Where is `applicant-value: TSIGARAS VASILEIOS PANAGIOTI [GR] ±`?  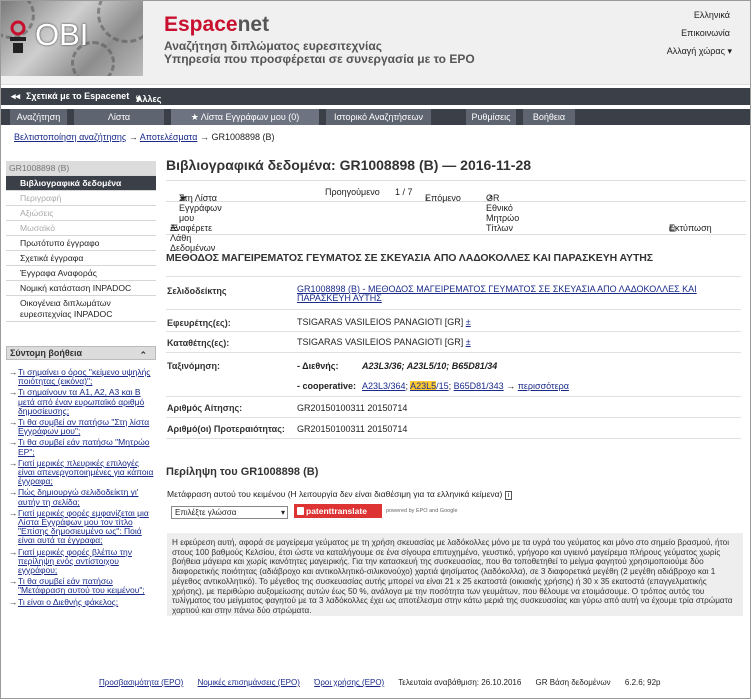
applicant-value: TSIGARAS VASILEIOS PANAGIOTI [GR] ± is located at coordinates (384, 342).